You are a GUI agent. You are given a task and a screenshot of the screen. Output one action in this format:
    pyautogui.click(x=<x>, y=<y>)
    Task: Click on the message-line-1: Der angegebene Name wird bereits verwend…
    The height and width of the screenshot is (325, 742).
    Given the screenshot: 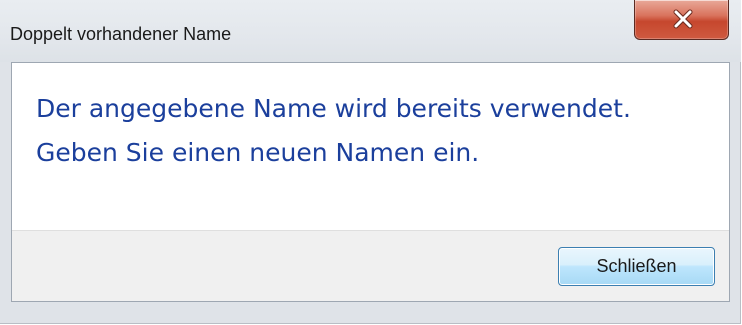 What is the action you would take?
    pyautogui.click(x=333, y=108)
    